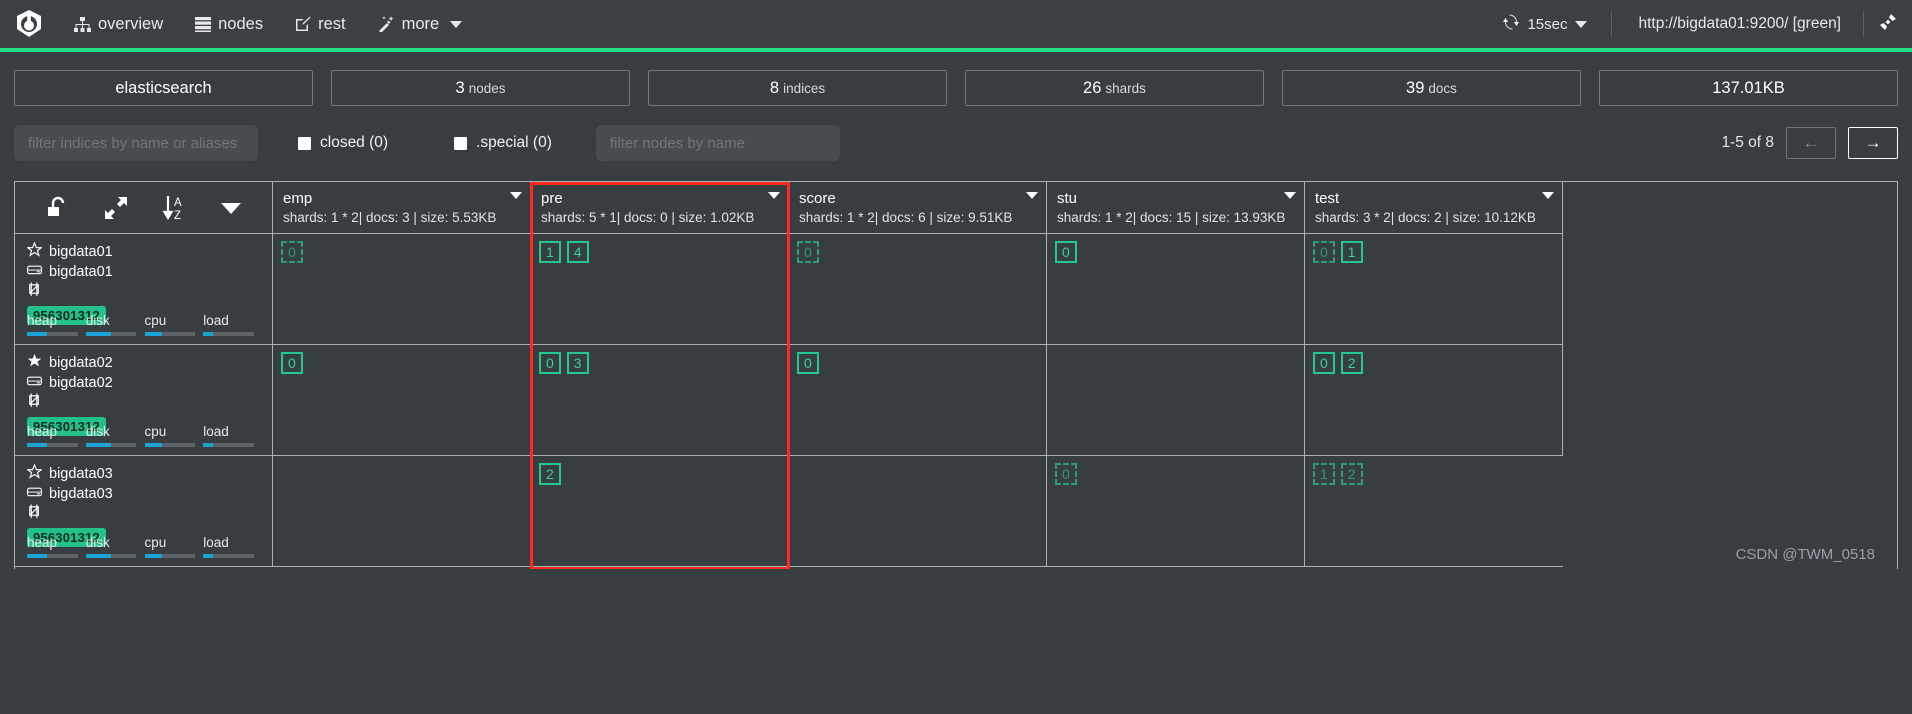 The image size is (1912, 714). What do you see at coordinates (402, 289) in the screenshot?
I see `shard-cell: 0` at bounding box center [402, 289].